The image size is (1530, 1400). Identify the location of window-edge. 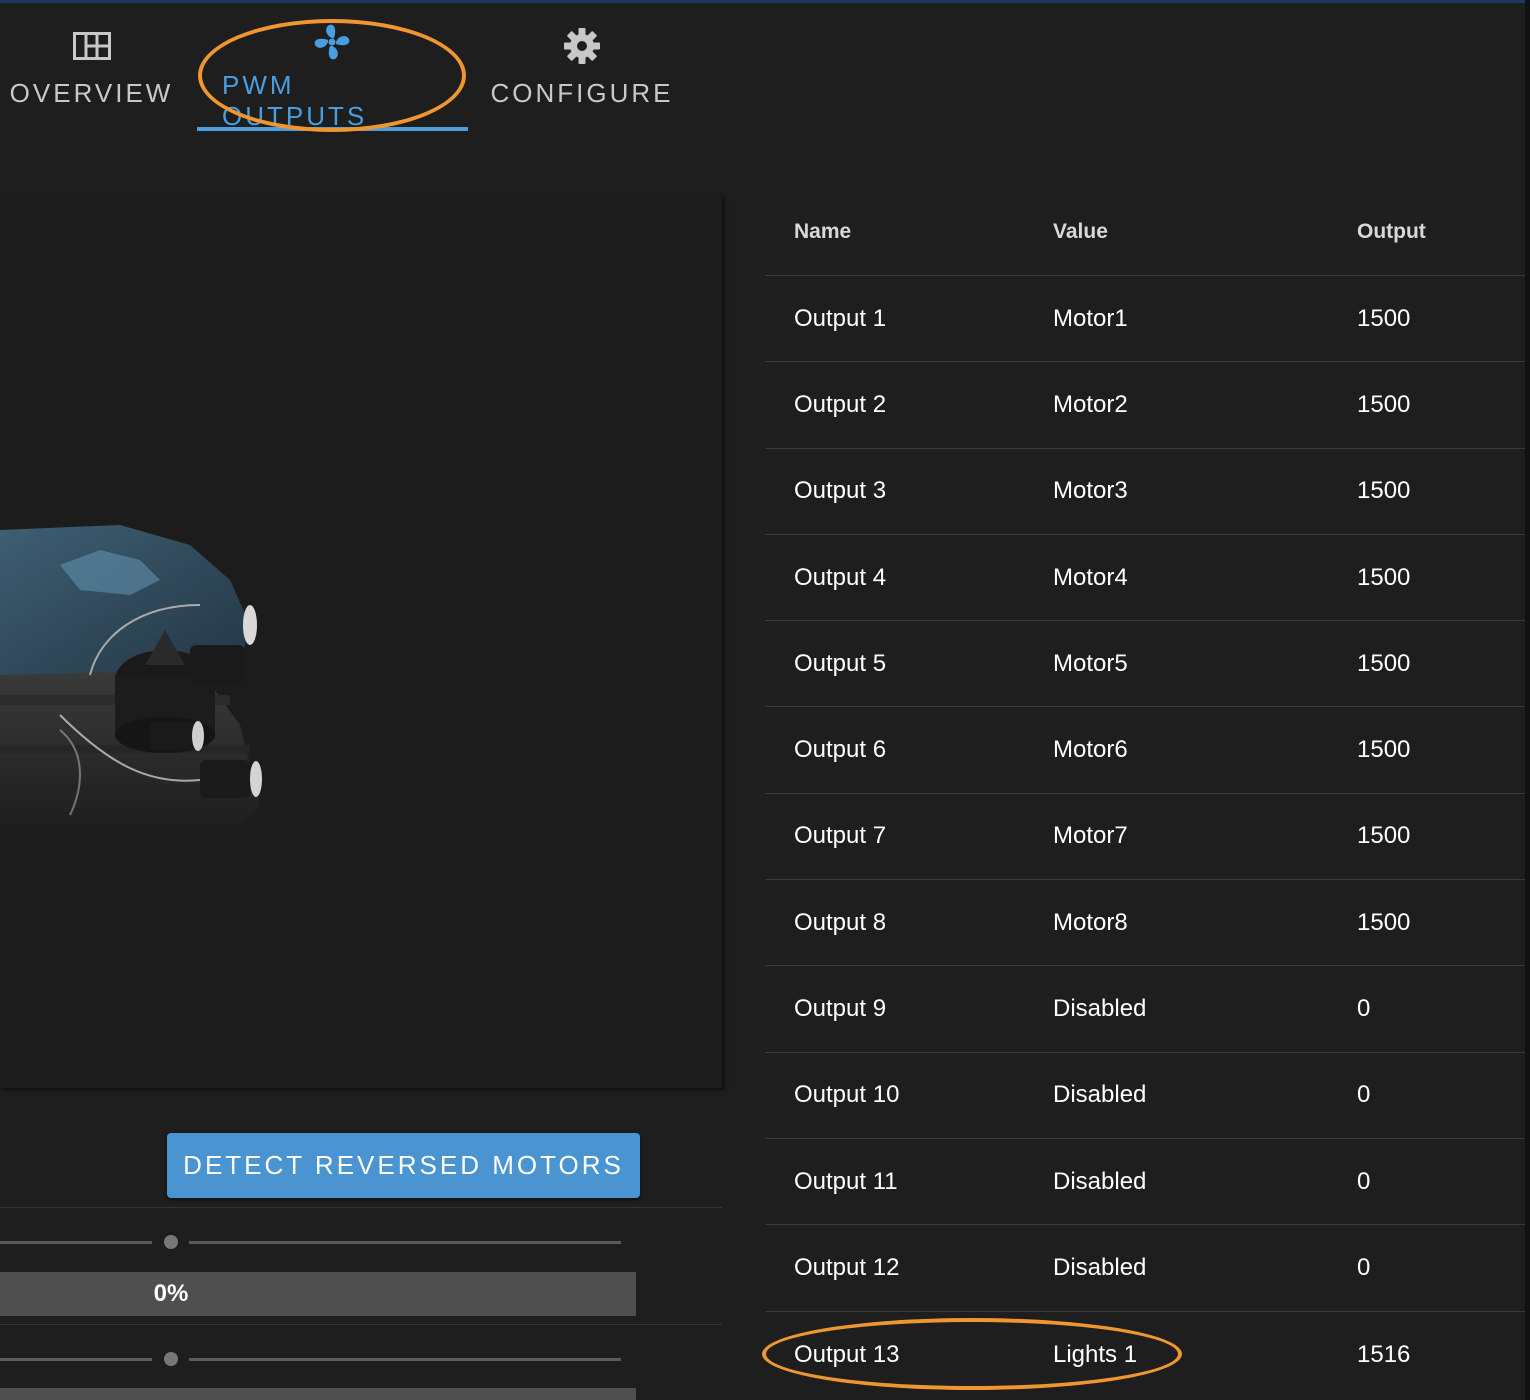
(1527, 700).